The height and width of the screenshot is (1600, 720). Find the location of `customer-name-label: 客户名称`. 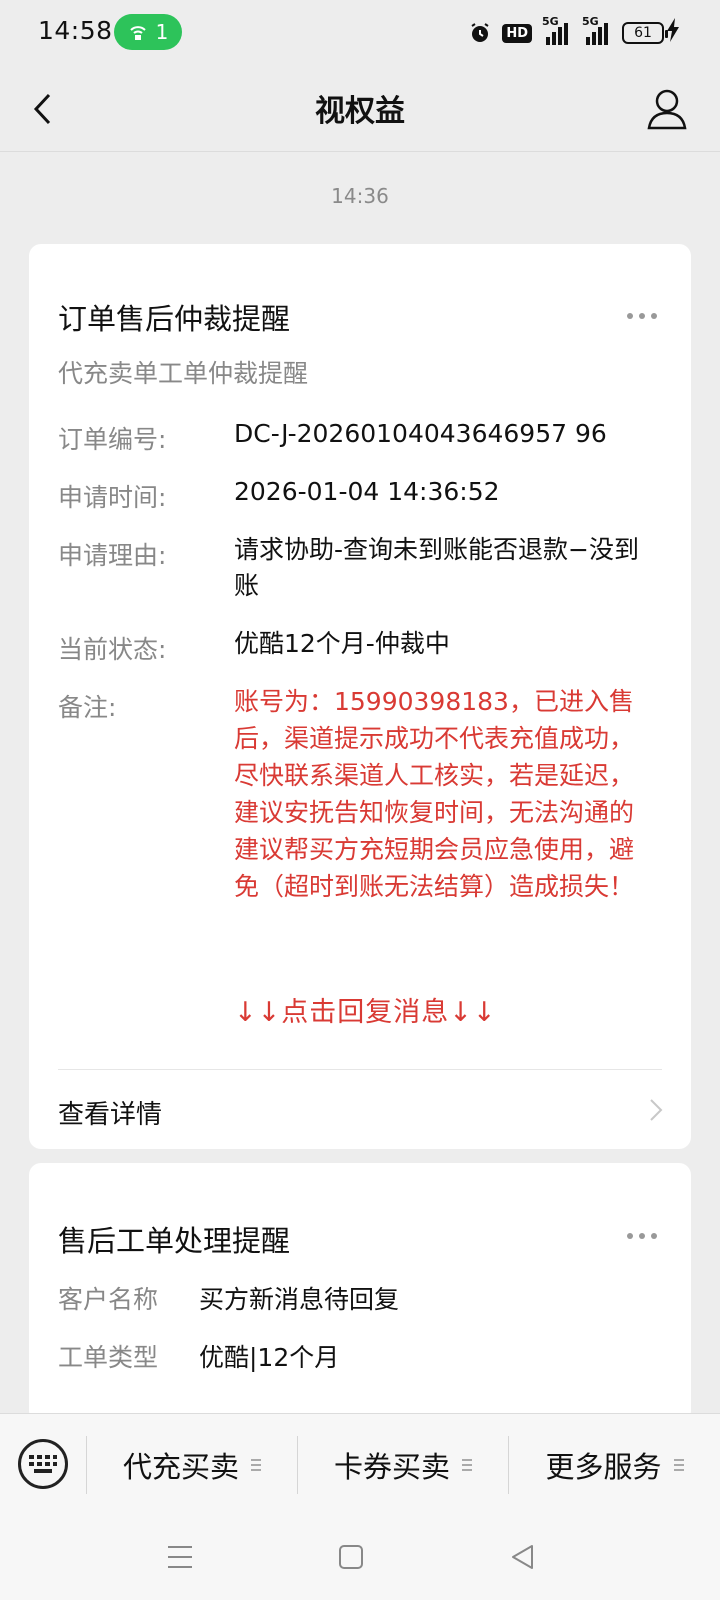

customer-name-label: 客户名称 is located at coordinates (108, 1299).